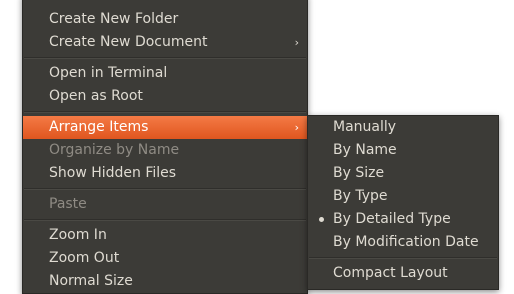 The image size is (514, 294). I want to click on submenu-item-manually: Manually, so click(403, 127).